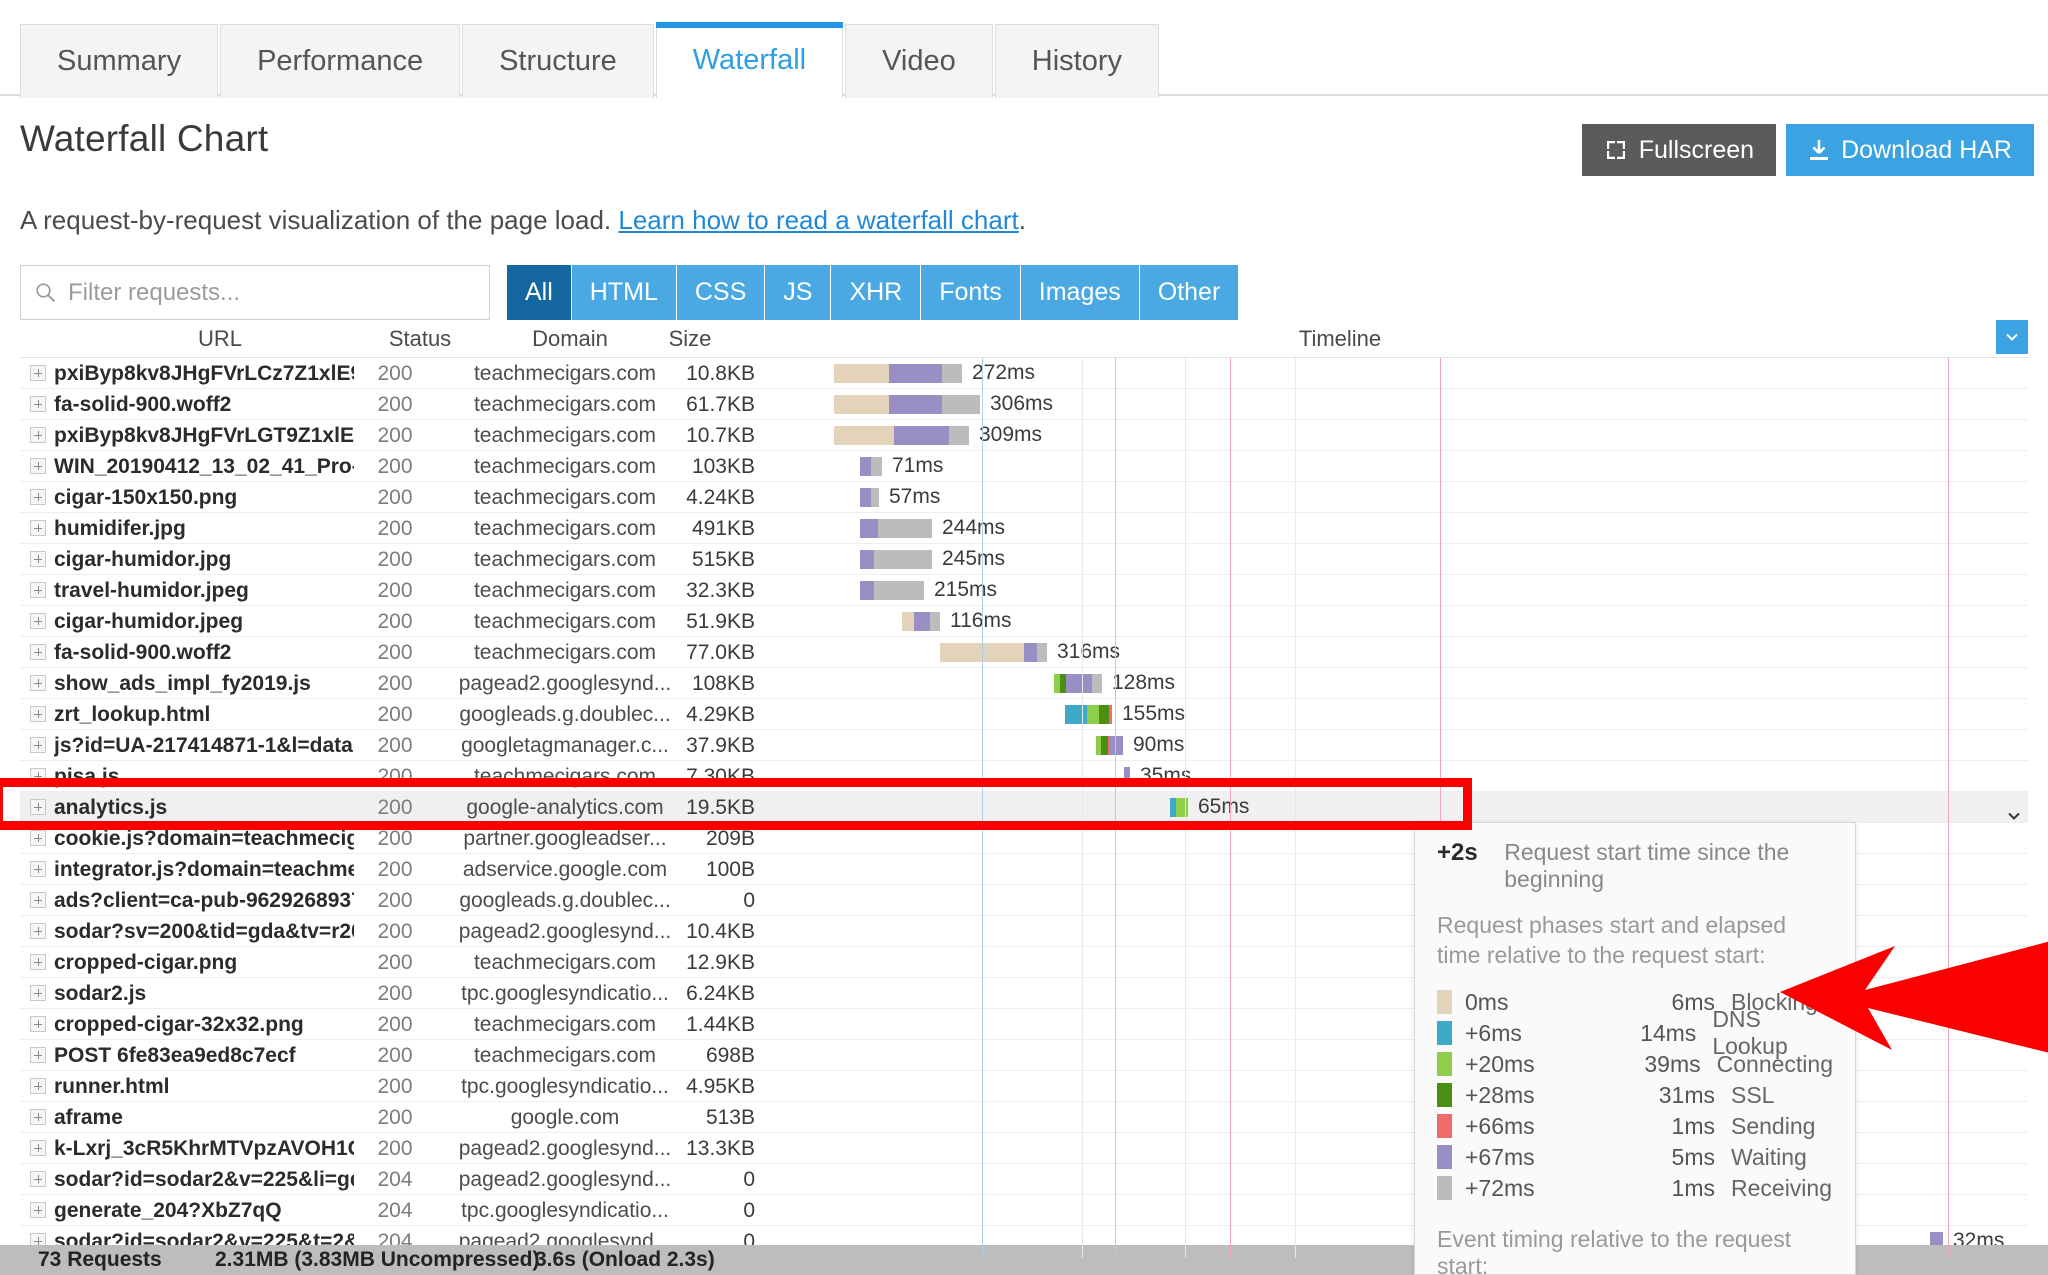 This screenshot has width=2048, height=1275. Describe the element at coordinates (1004, 372) in the screenshot. I see `waterfall-bar-duration: 272ms` at that location.